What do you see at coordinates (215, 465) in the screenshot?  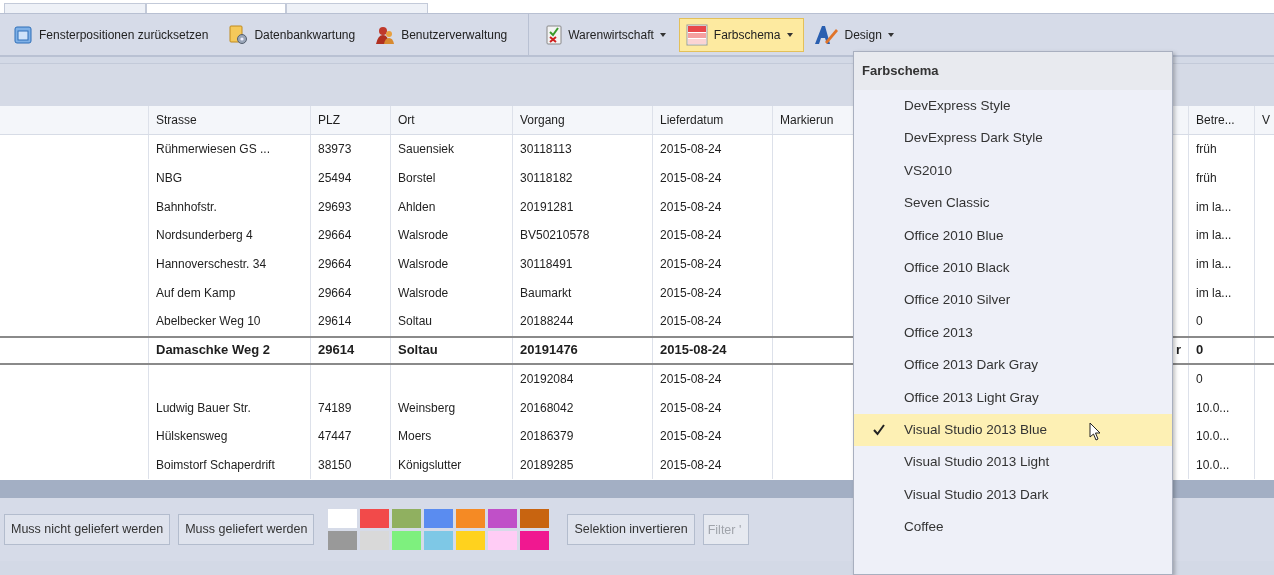 I see `table-cell-text: Boimstorf Schaperdrift` at bounding box center [215, 465].